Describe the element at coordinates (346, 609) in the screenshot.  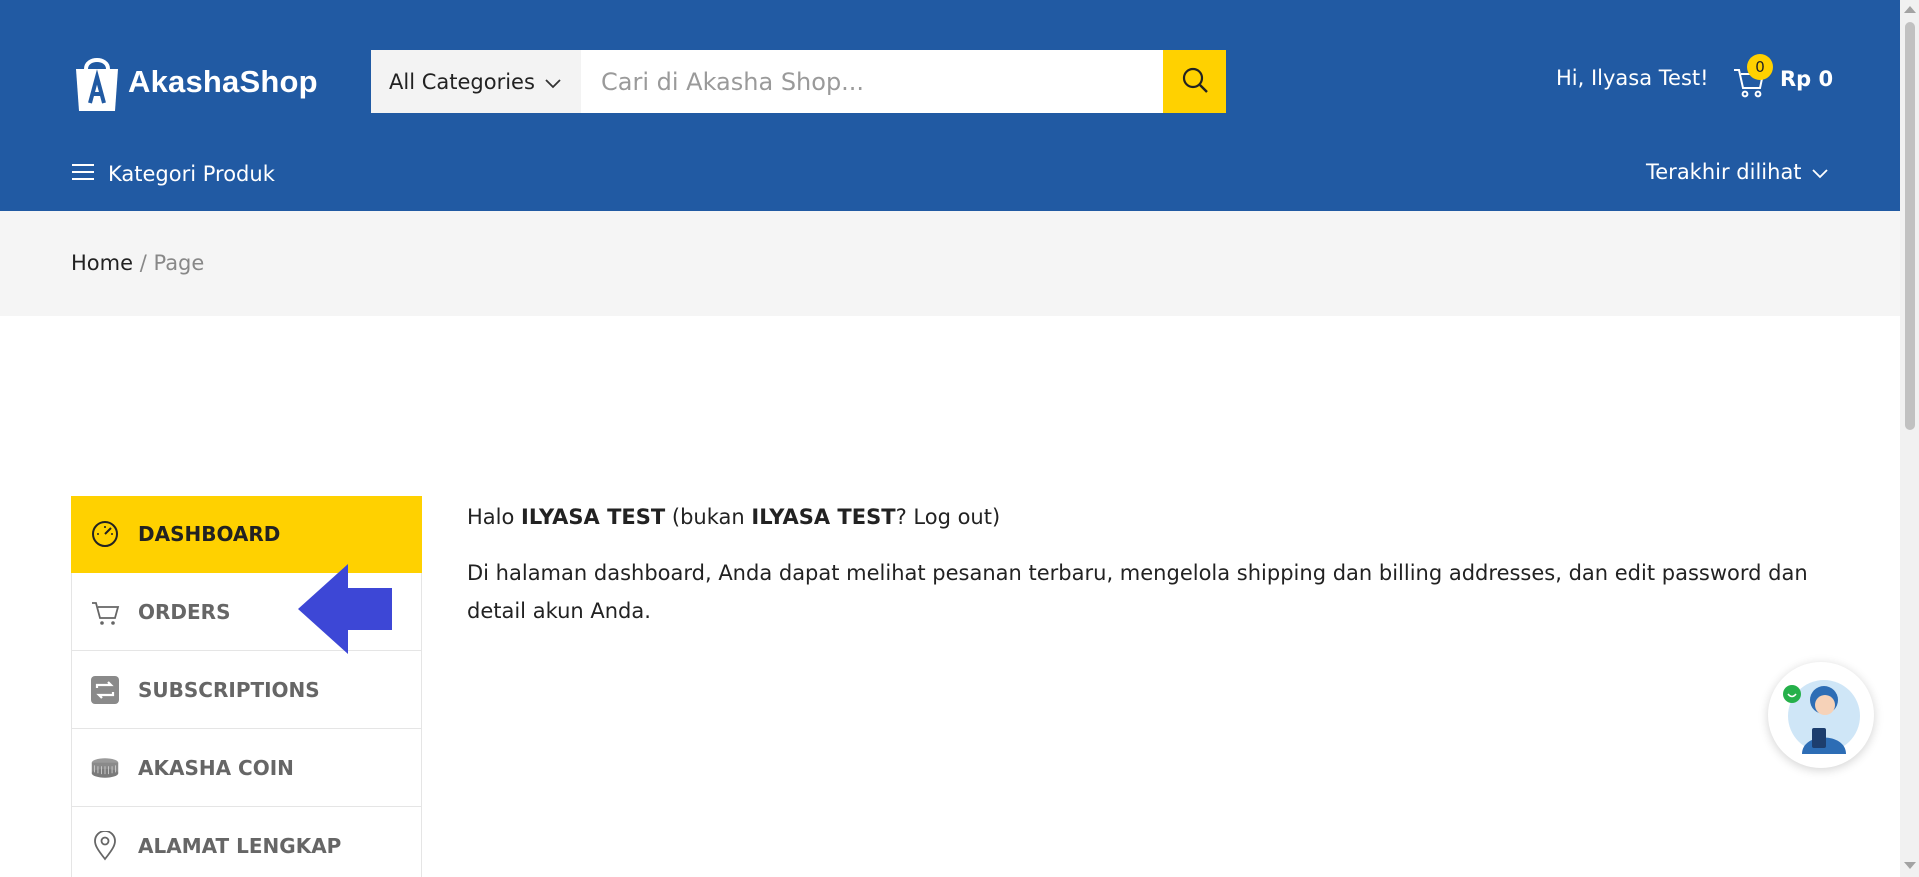
I see `pointer-arrow-icon` at that location.